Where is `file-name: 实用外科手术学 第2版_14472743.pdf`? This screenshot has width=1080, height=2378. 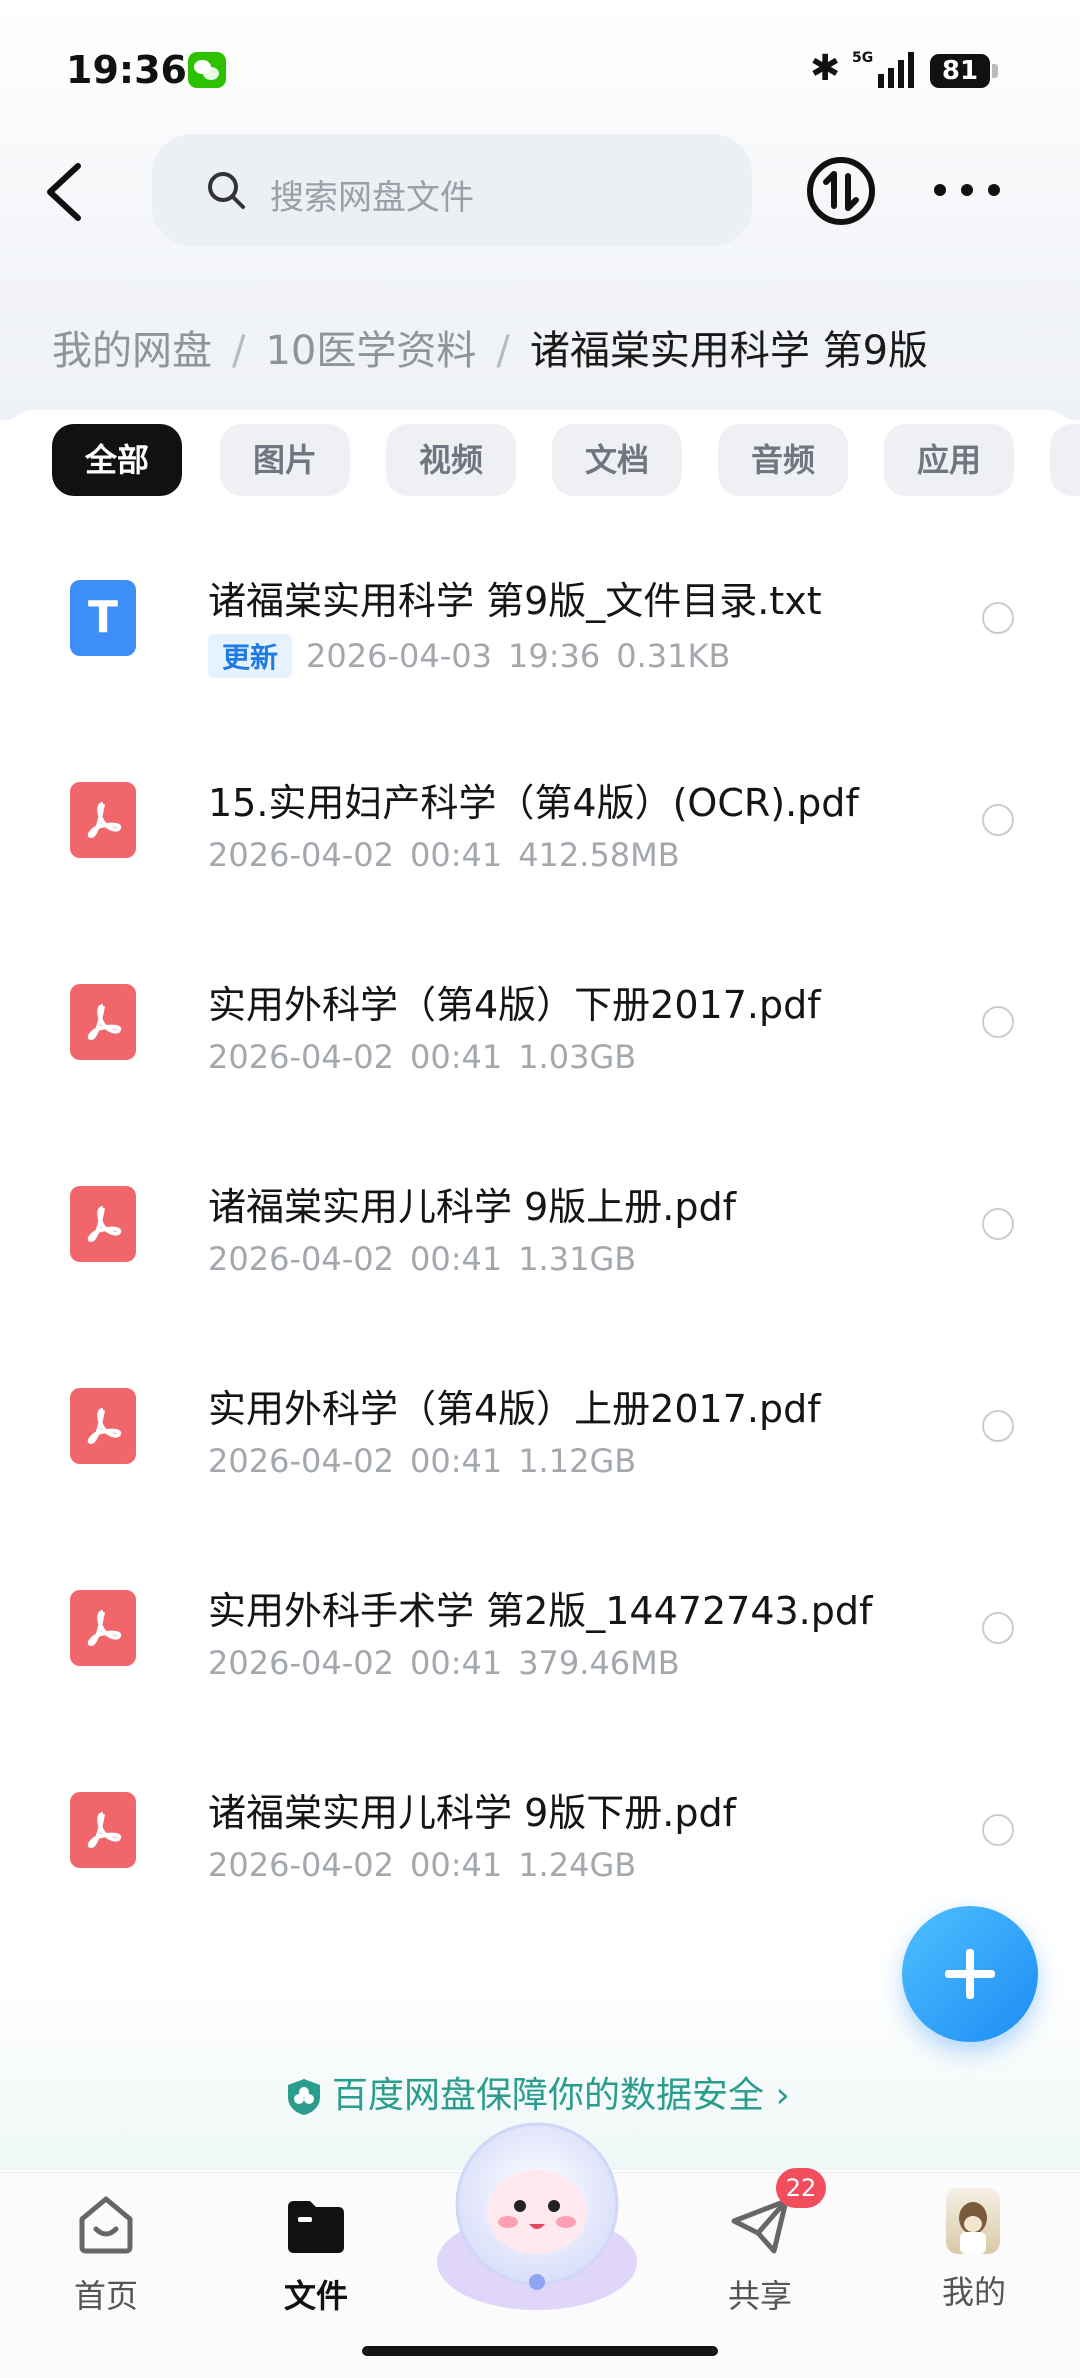 file-name: 实用外科手术学 第2版_14472743.pdf is located at coordinates (540, 1611).